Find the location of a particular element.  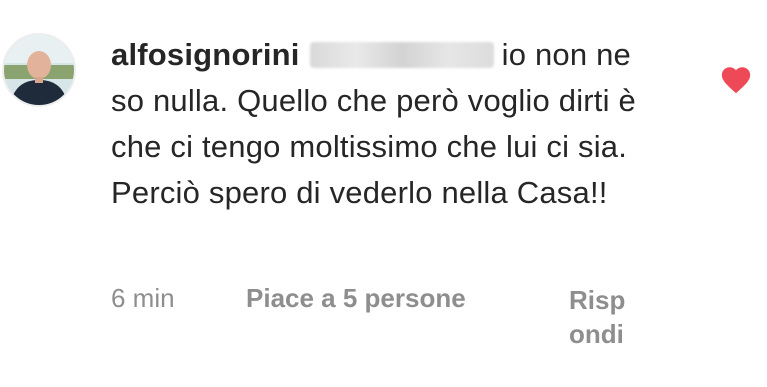

username: alfosignorini is located at coordinates (205, 54).